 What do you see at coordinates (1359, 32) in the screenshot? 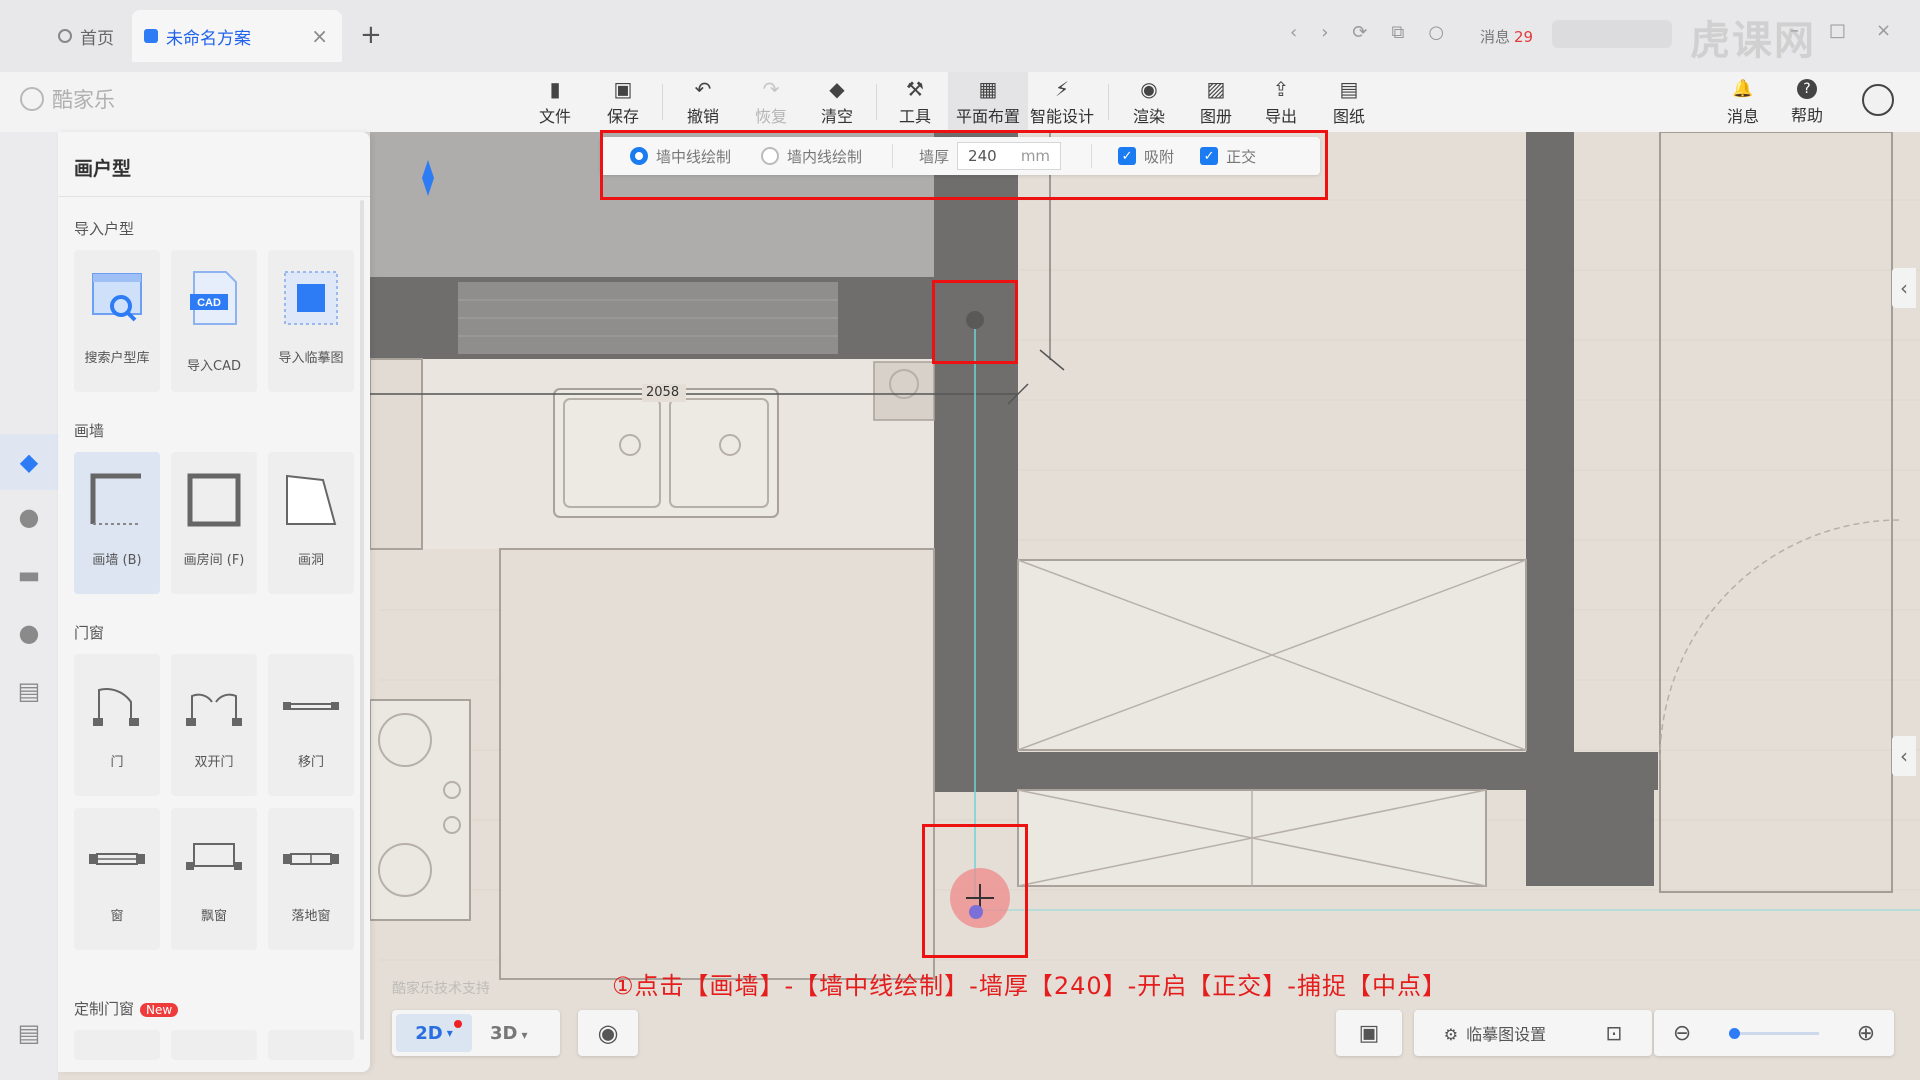
I see `refresh-icon: ⟳` at bounding box center [1359, 32].